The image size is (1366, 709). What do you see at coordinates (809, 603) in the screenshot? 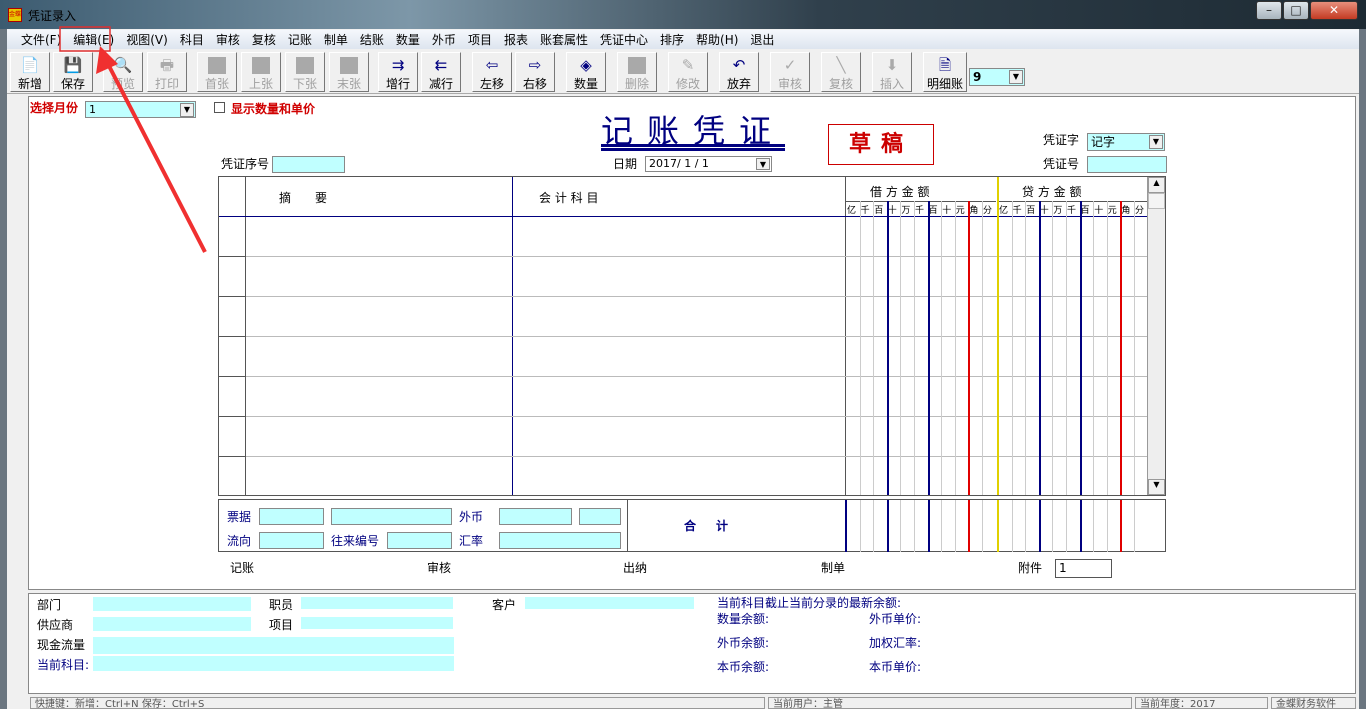
I see `balance-title: 当前科目截止当前分录的最新余额:` at bounding box center [809, 603].